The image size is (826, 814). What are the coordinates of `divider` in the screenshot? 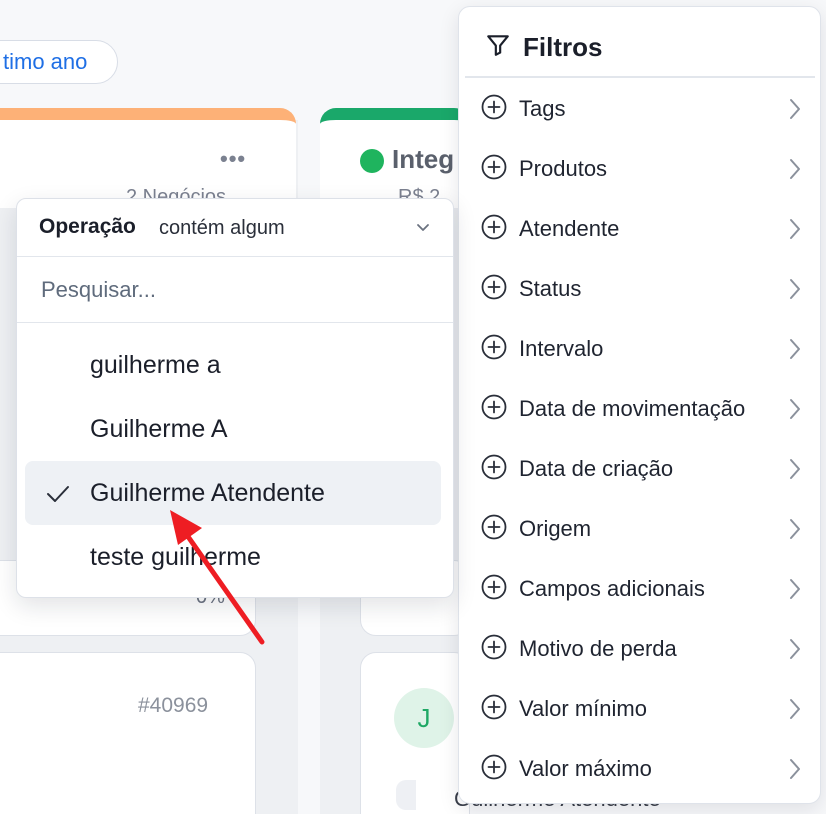 It's located at (640, 77).